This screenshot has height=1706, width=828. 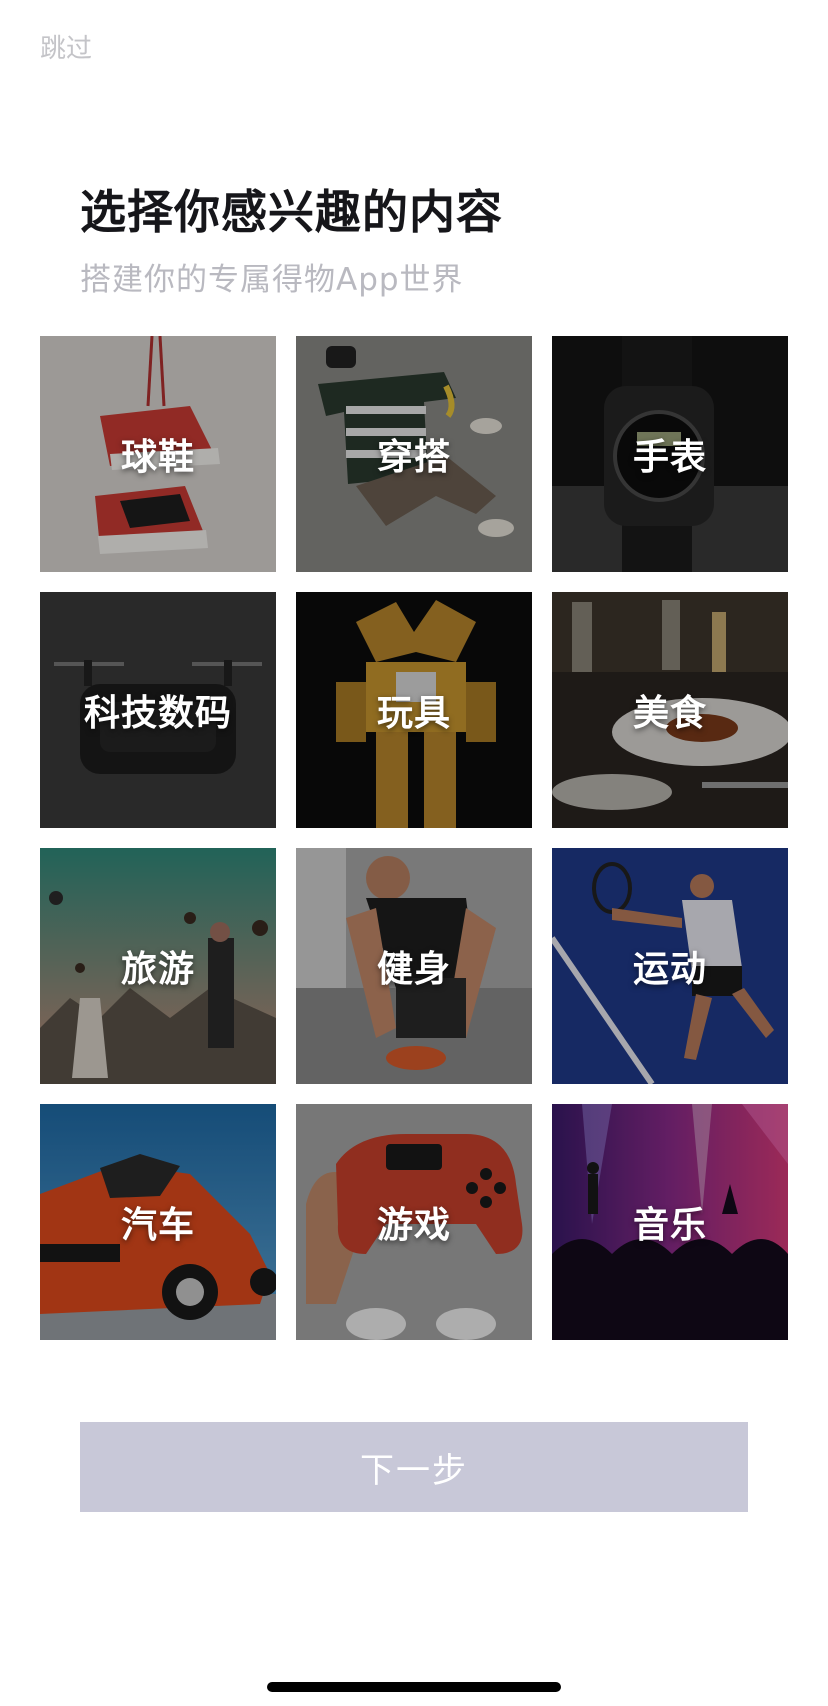 I want to click on page-title: 选择你感兴趣的内容, so click(x=291, y=212).